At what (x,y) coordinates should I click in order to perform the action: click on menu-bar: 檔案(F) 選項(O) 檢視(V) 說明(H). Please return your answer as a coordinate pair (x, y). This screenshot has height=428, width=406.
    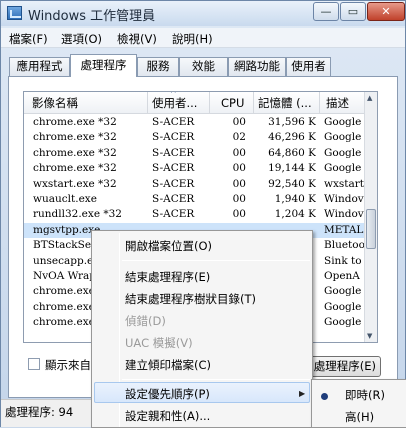
    Looking at the image, I should click on (203, 38).